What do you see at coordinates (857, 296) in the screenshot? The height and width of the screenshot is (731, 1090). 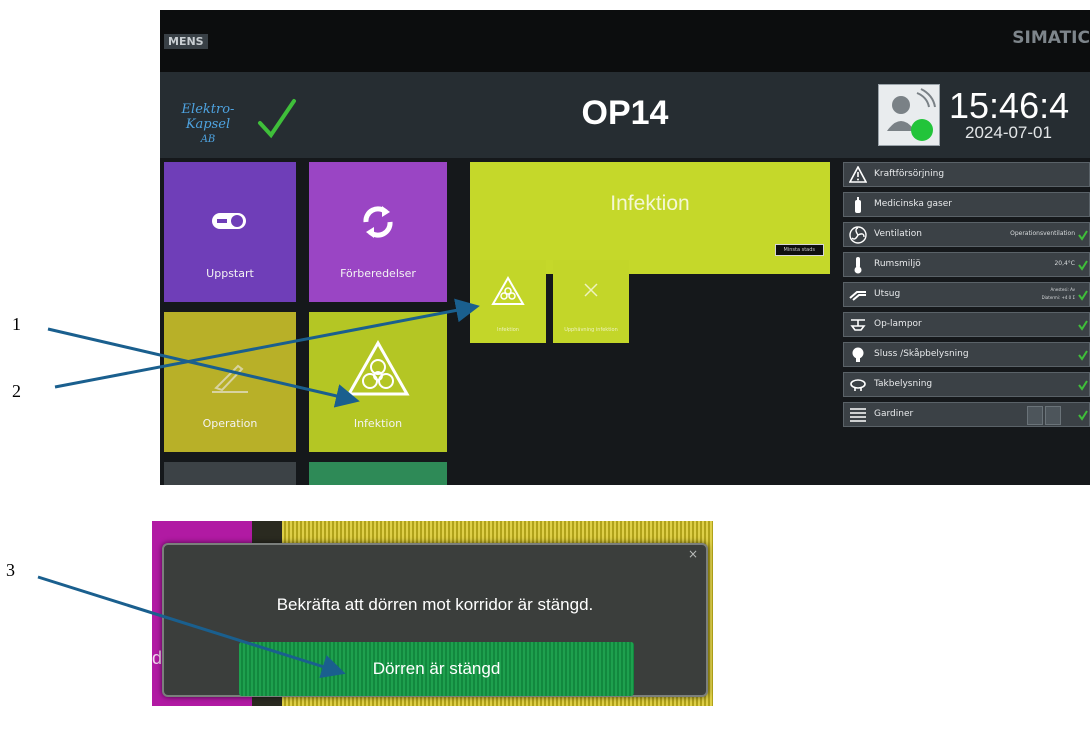 I see `exhaust-icon` at bounding box center [857, 296].